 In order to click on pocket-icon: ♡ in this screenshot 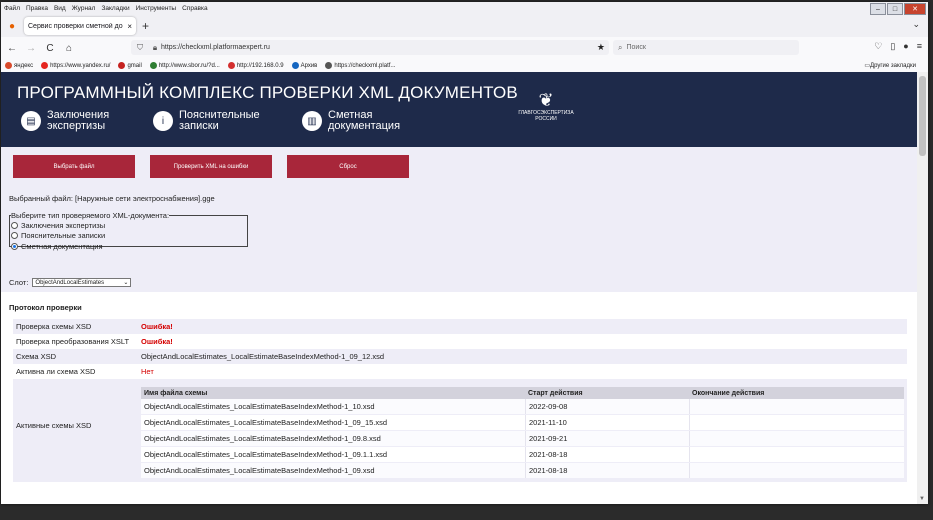, I will do `click(878, 46)`.